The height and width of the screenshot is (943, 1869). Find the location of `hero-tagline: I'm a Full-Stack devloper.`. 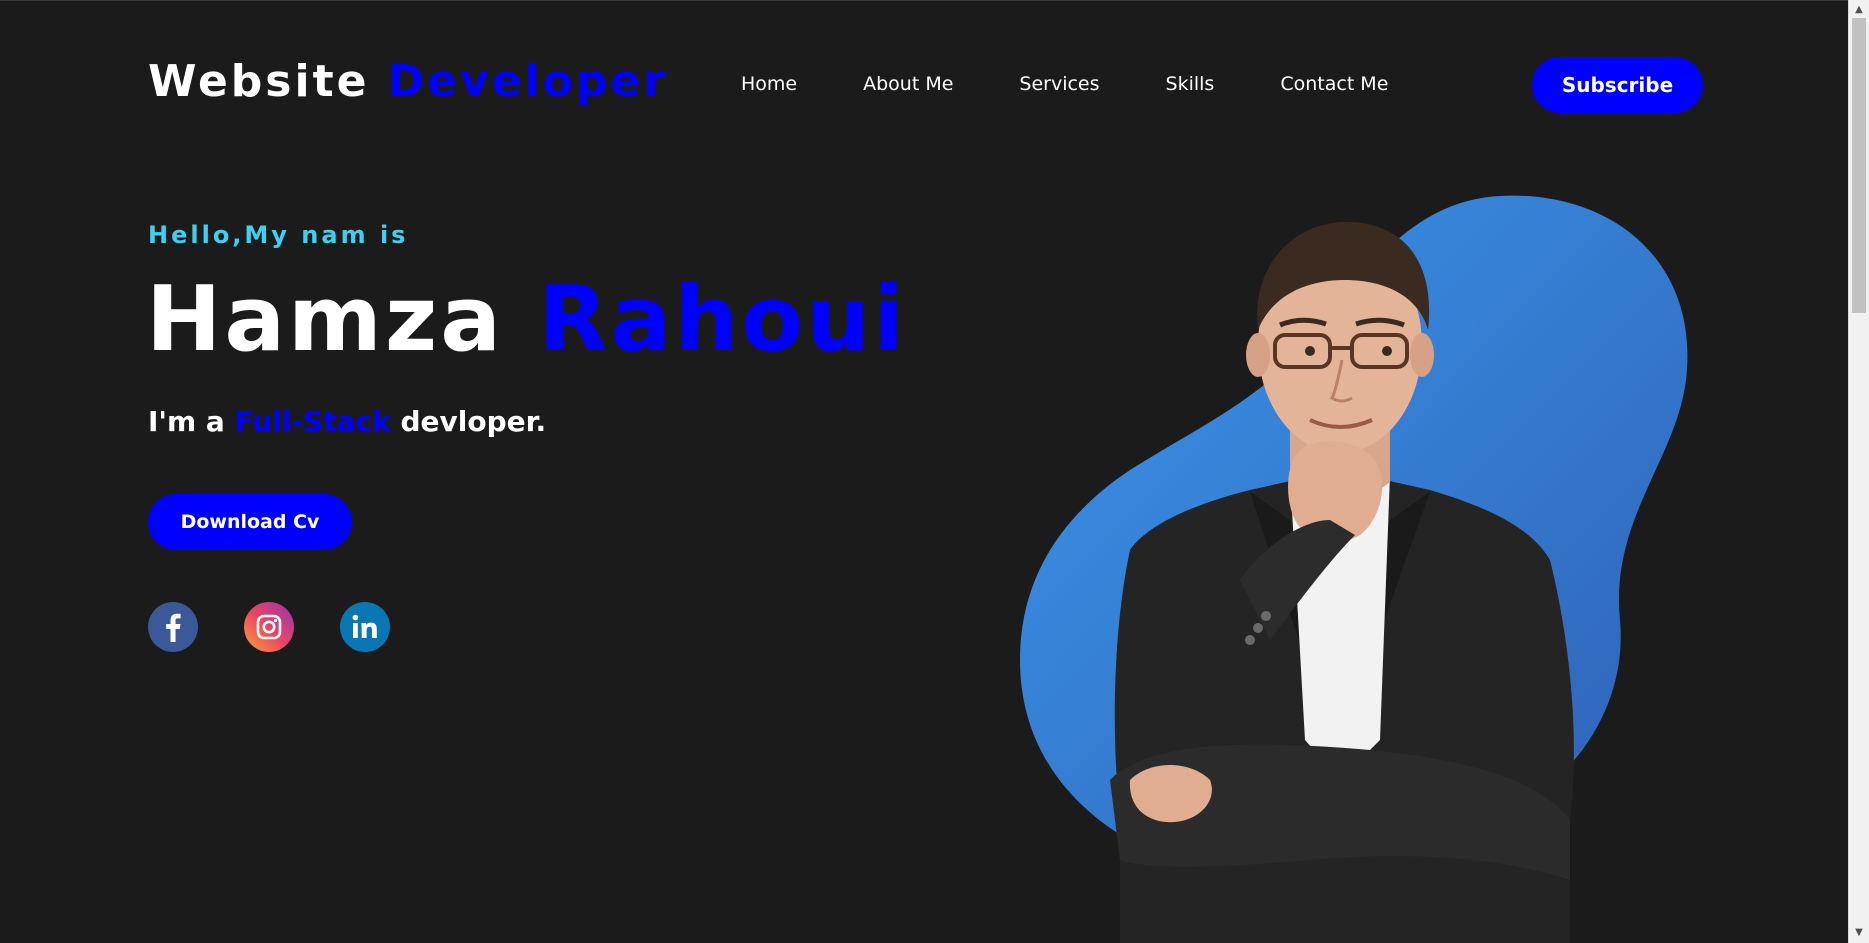

hero-tagline: I'm a Full-Stack devloper. is located at coordinates (347, 421).